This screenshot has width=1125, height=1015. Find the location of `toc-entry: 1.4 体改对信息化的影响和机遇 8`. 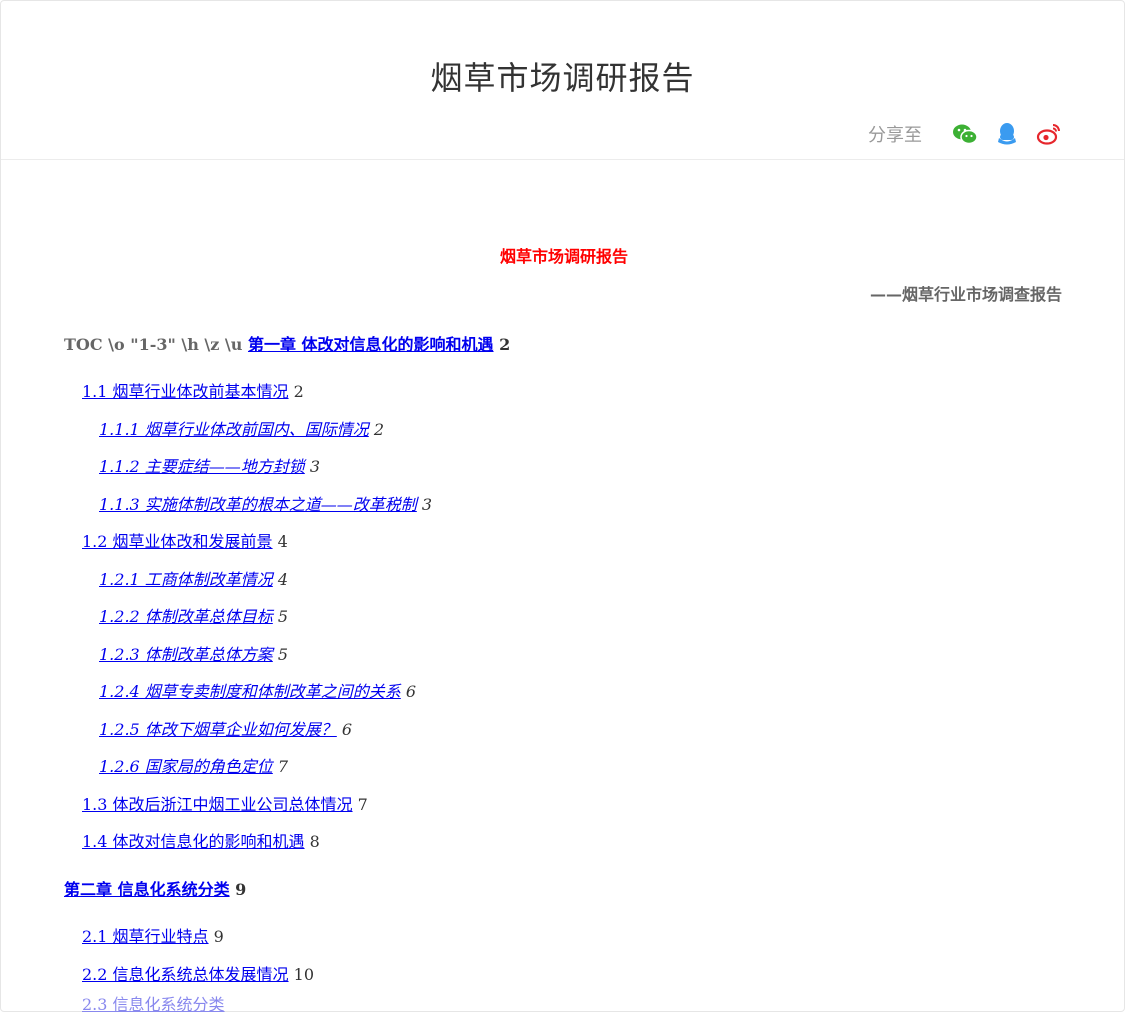

toc-entry: 1.4 体改对信息化的影响和机遇 8 is located at coordinates (201, 840).